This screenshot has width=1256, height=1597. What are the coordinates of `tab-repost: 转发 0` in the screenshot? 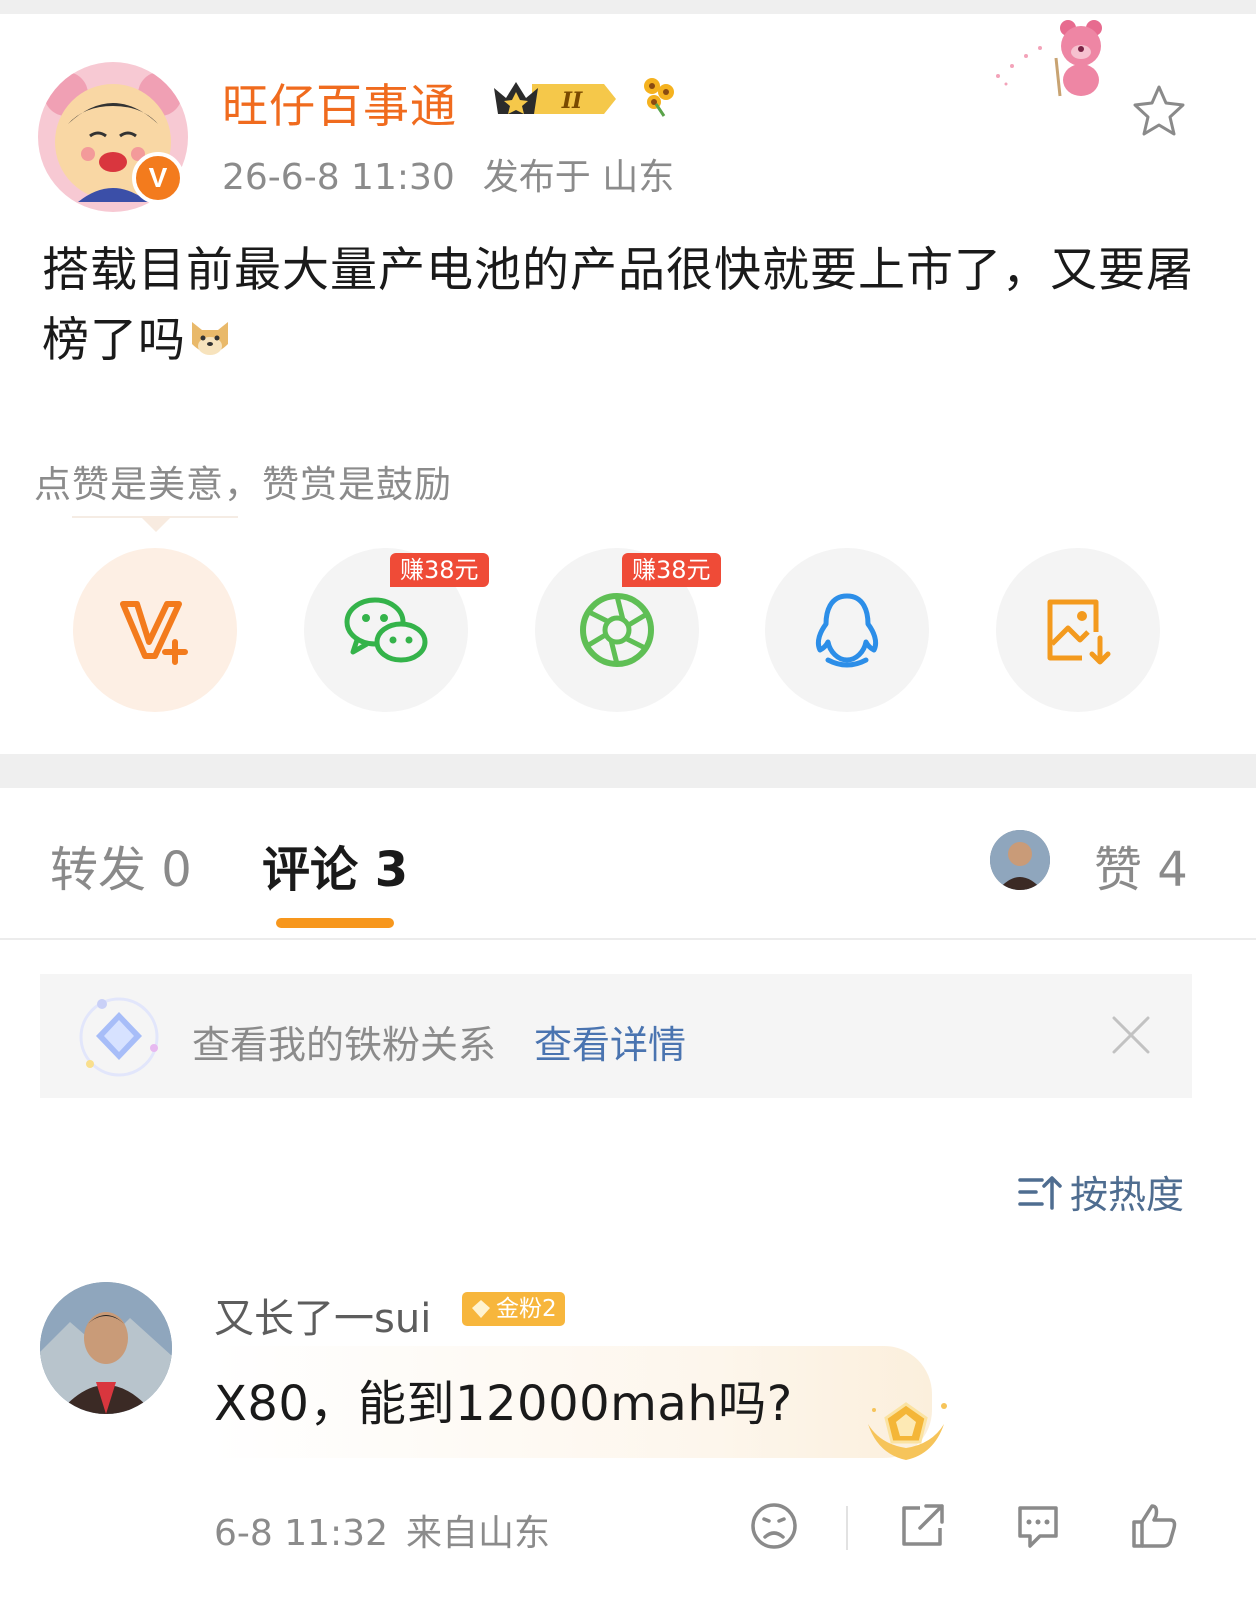 It's located at (121, 865).